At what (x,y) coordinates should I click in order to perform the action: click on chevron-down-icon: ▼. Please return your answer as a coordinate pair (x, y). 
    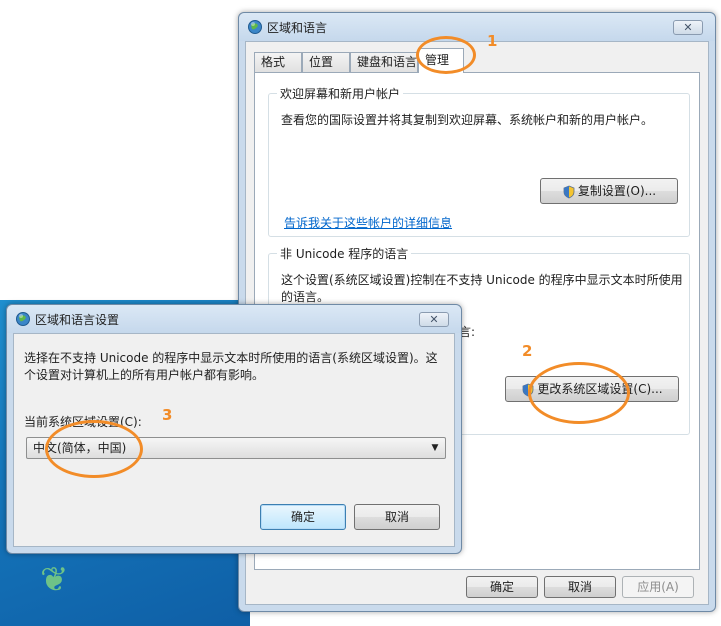
    Looking at the image, I should click on (435, 448).